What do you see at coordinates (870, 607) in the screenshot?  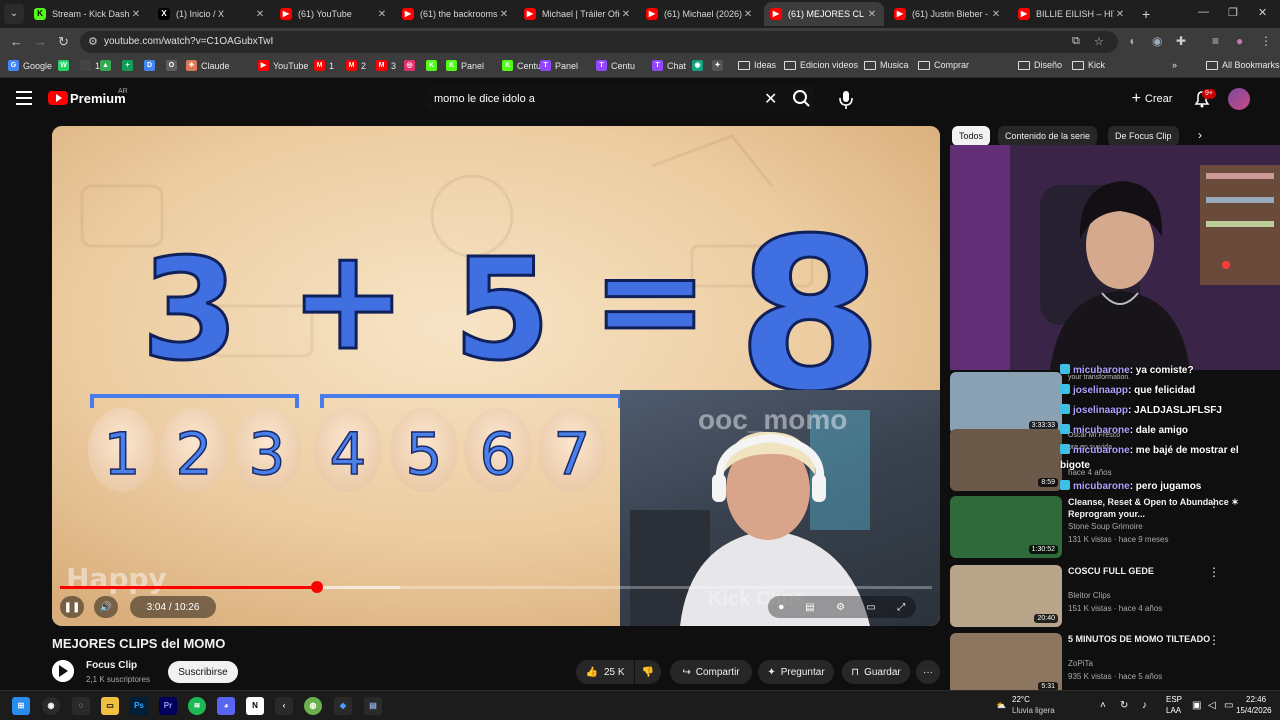 I see `theater-mode-icon: ▭` at bounding box center [870, 607].